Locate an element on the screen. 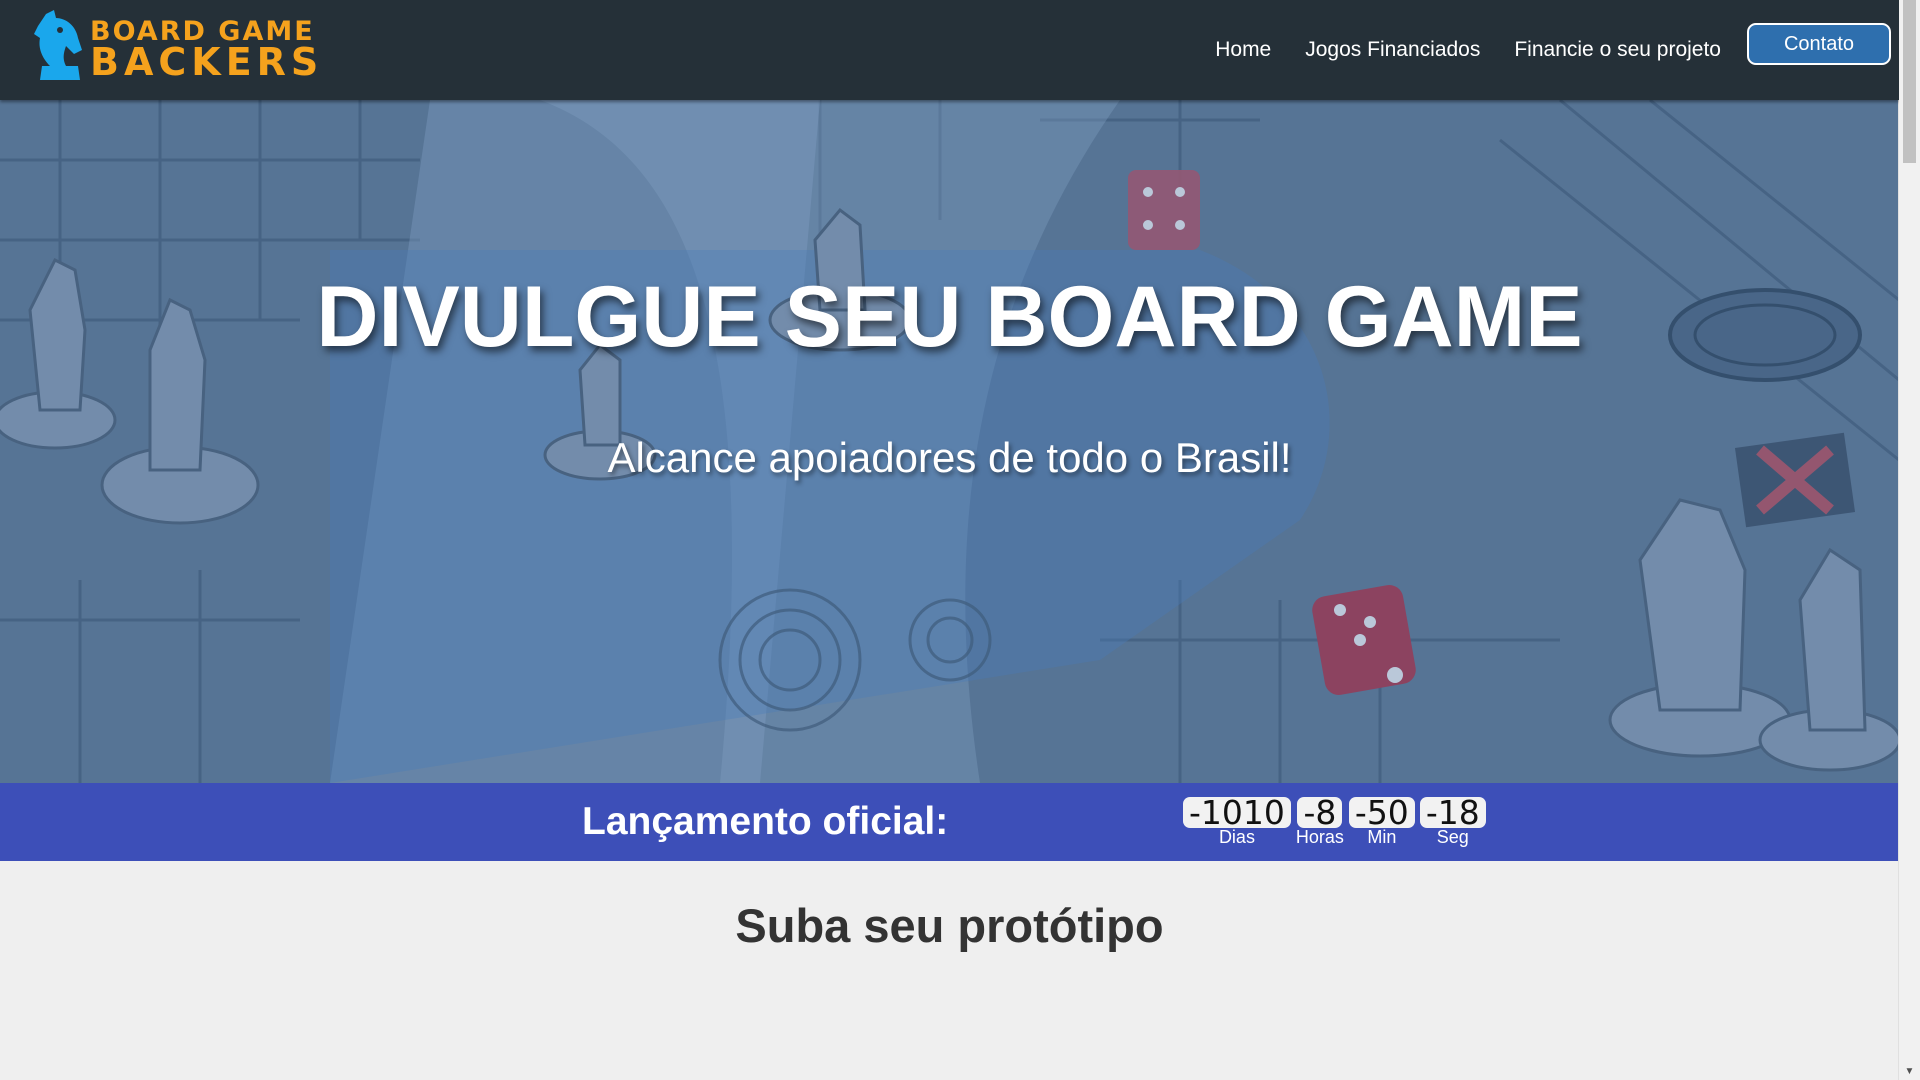 The image size is (1920, 1080). scroll-down-arrow-icon: ▼ is located at coordinates (1909, 1071).